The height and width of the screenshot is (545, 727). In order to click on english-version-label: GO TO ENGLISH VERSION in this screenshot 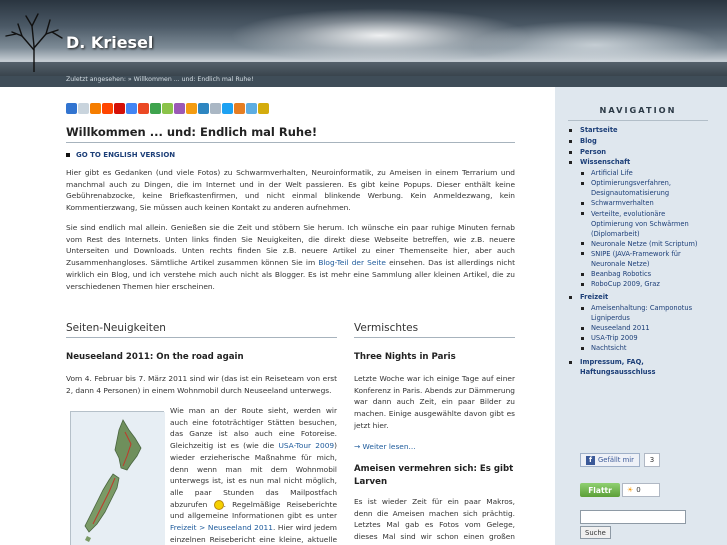, I will do `click(125, 155)`.